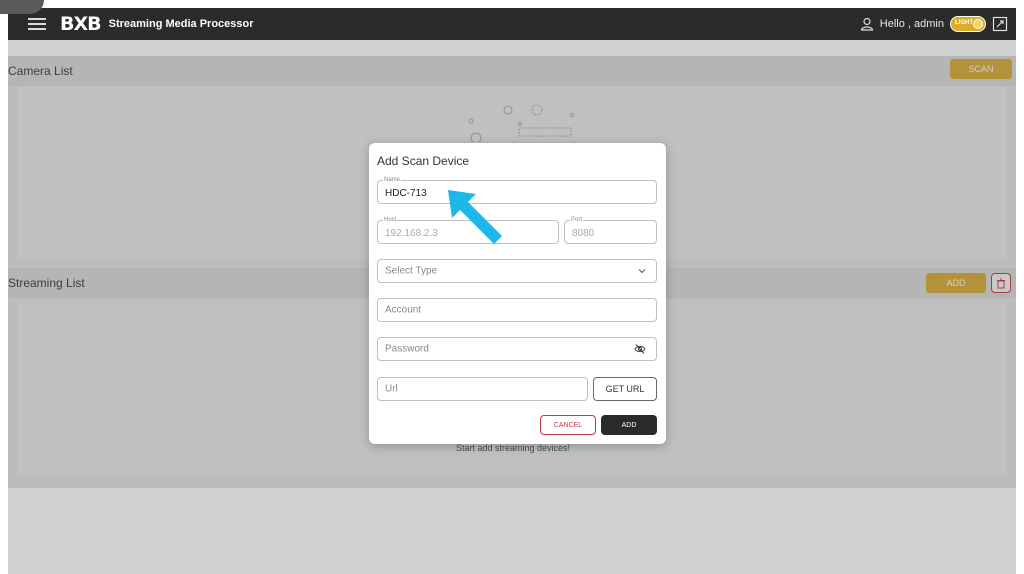 Image resolution: width=1024 pixels, height=574 pixels. What do you see at coordinates (642, 271) in the screenshot?
I see `chevron-down-icon` at bounding box center [642, 271].